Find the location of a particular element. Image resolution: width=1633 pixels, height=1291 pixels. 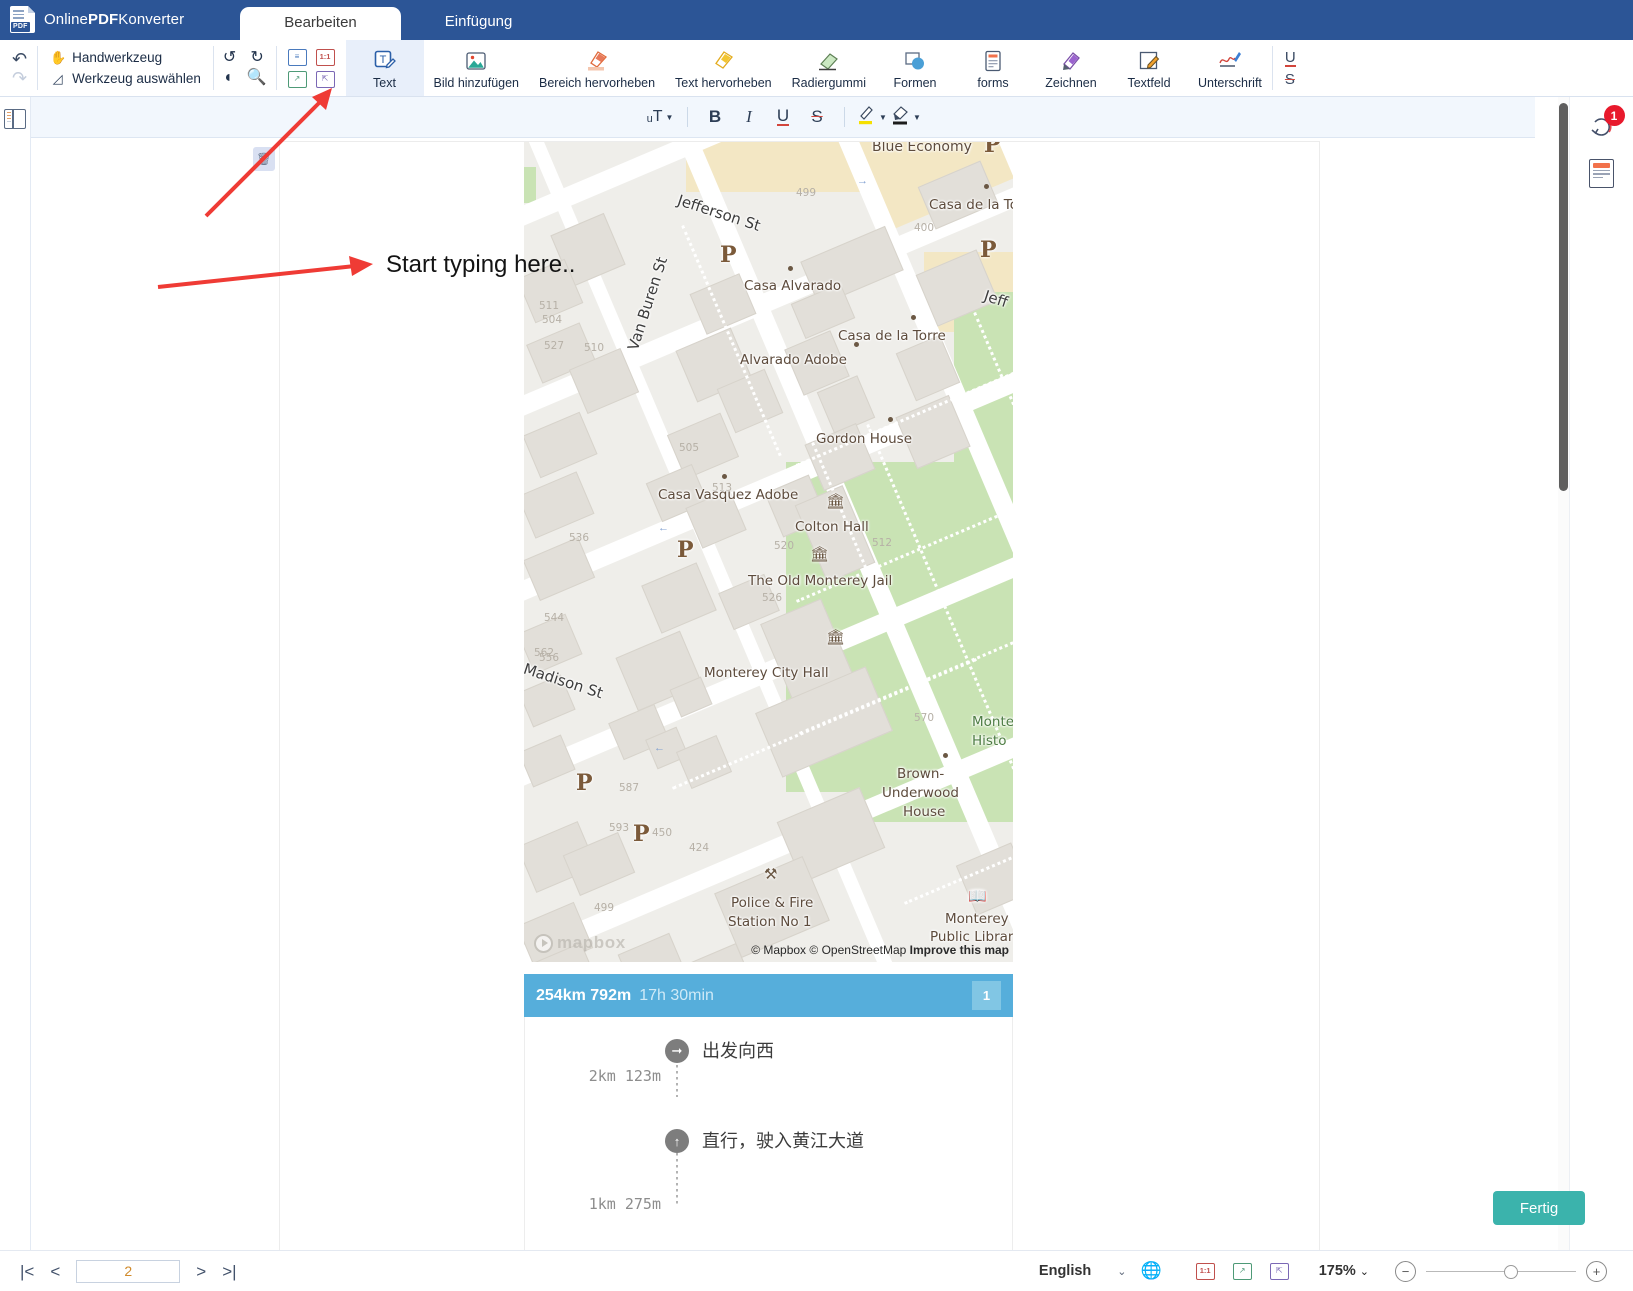

house-number: 587 is located at coordinates (629, 788).